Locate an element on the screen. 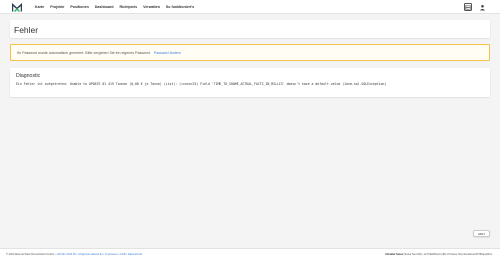 The width and height of the screenshot is (500, 259). help-button: Hilfe? is located at coordinates (481, 233).